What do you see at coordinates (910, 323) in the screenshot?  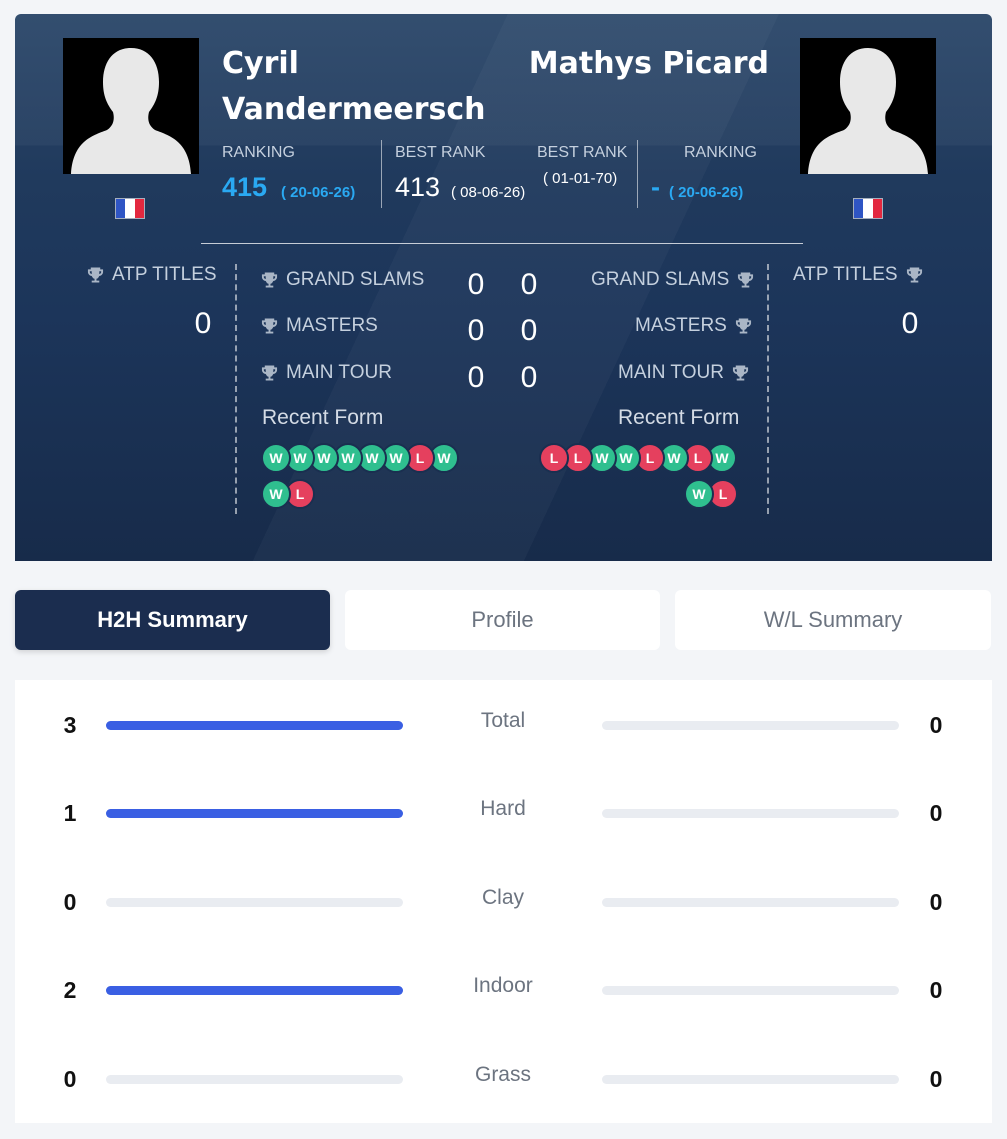 I see `player2-atp-titles-value: 0` at bounding box center [910, 323].